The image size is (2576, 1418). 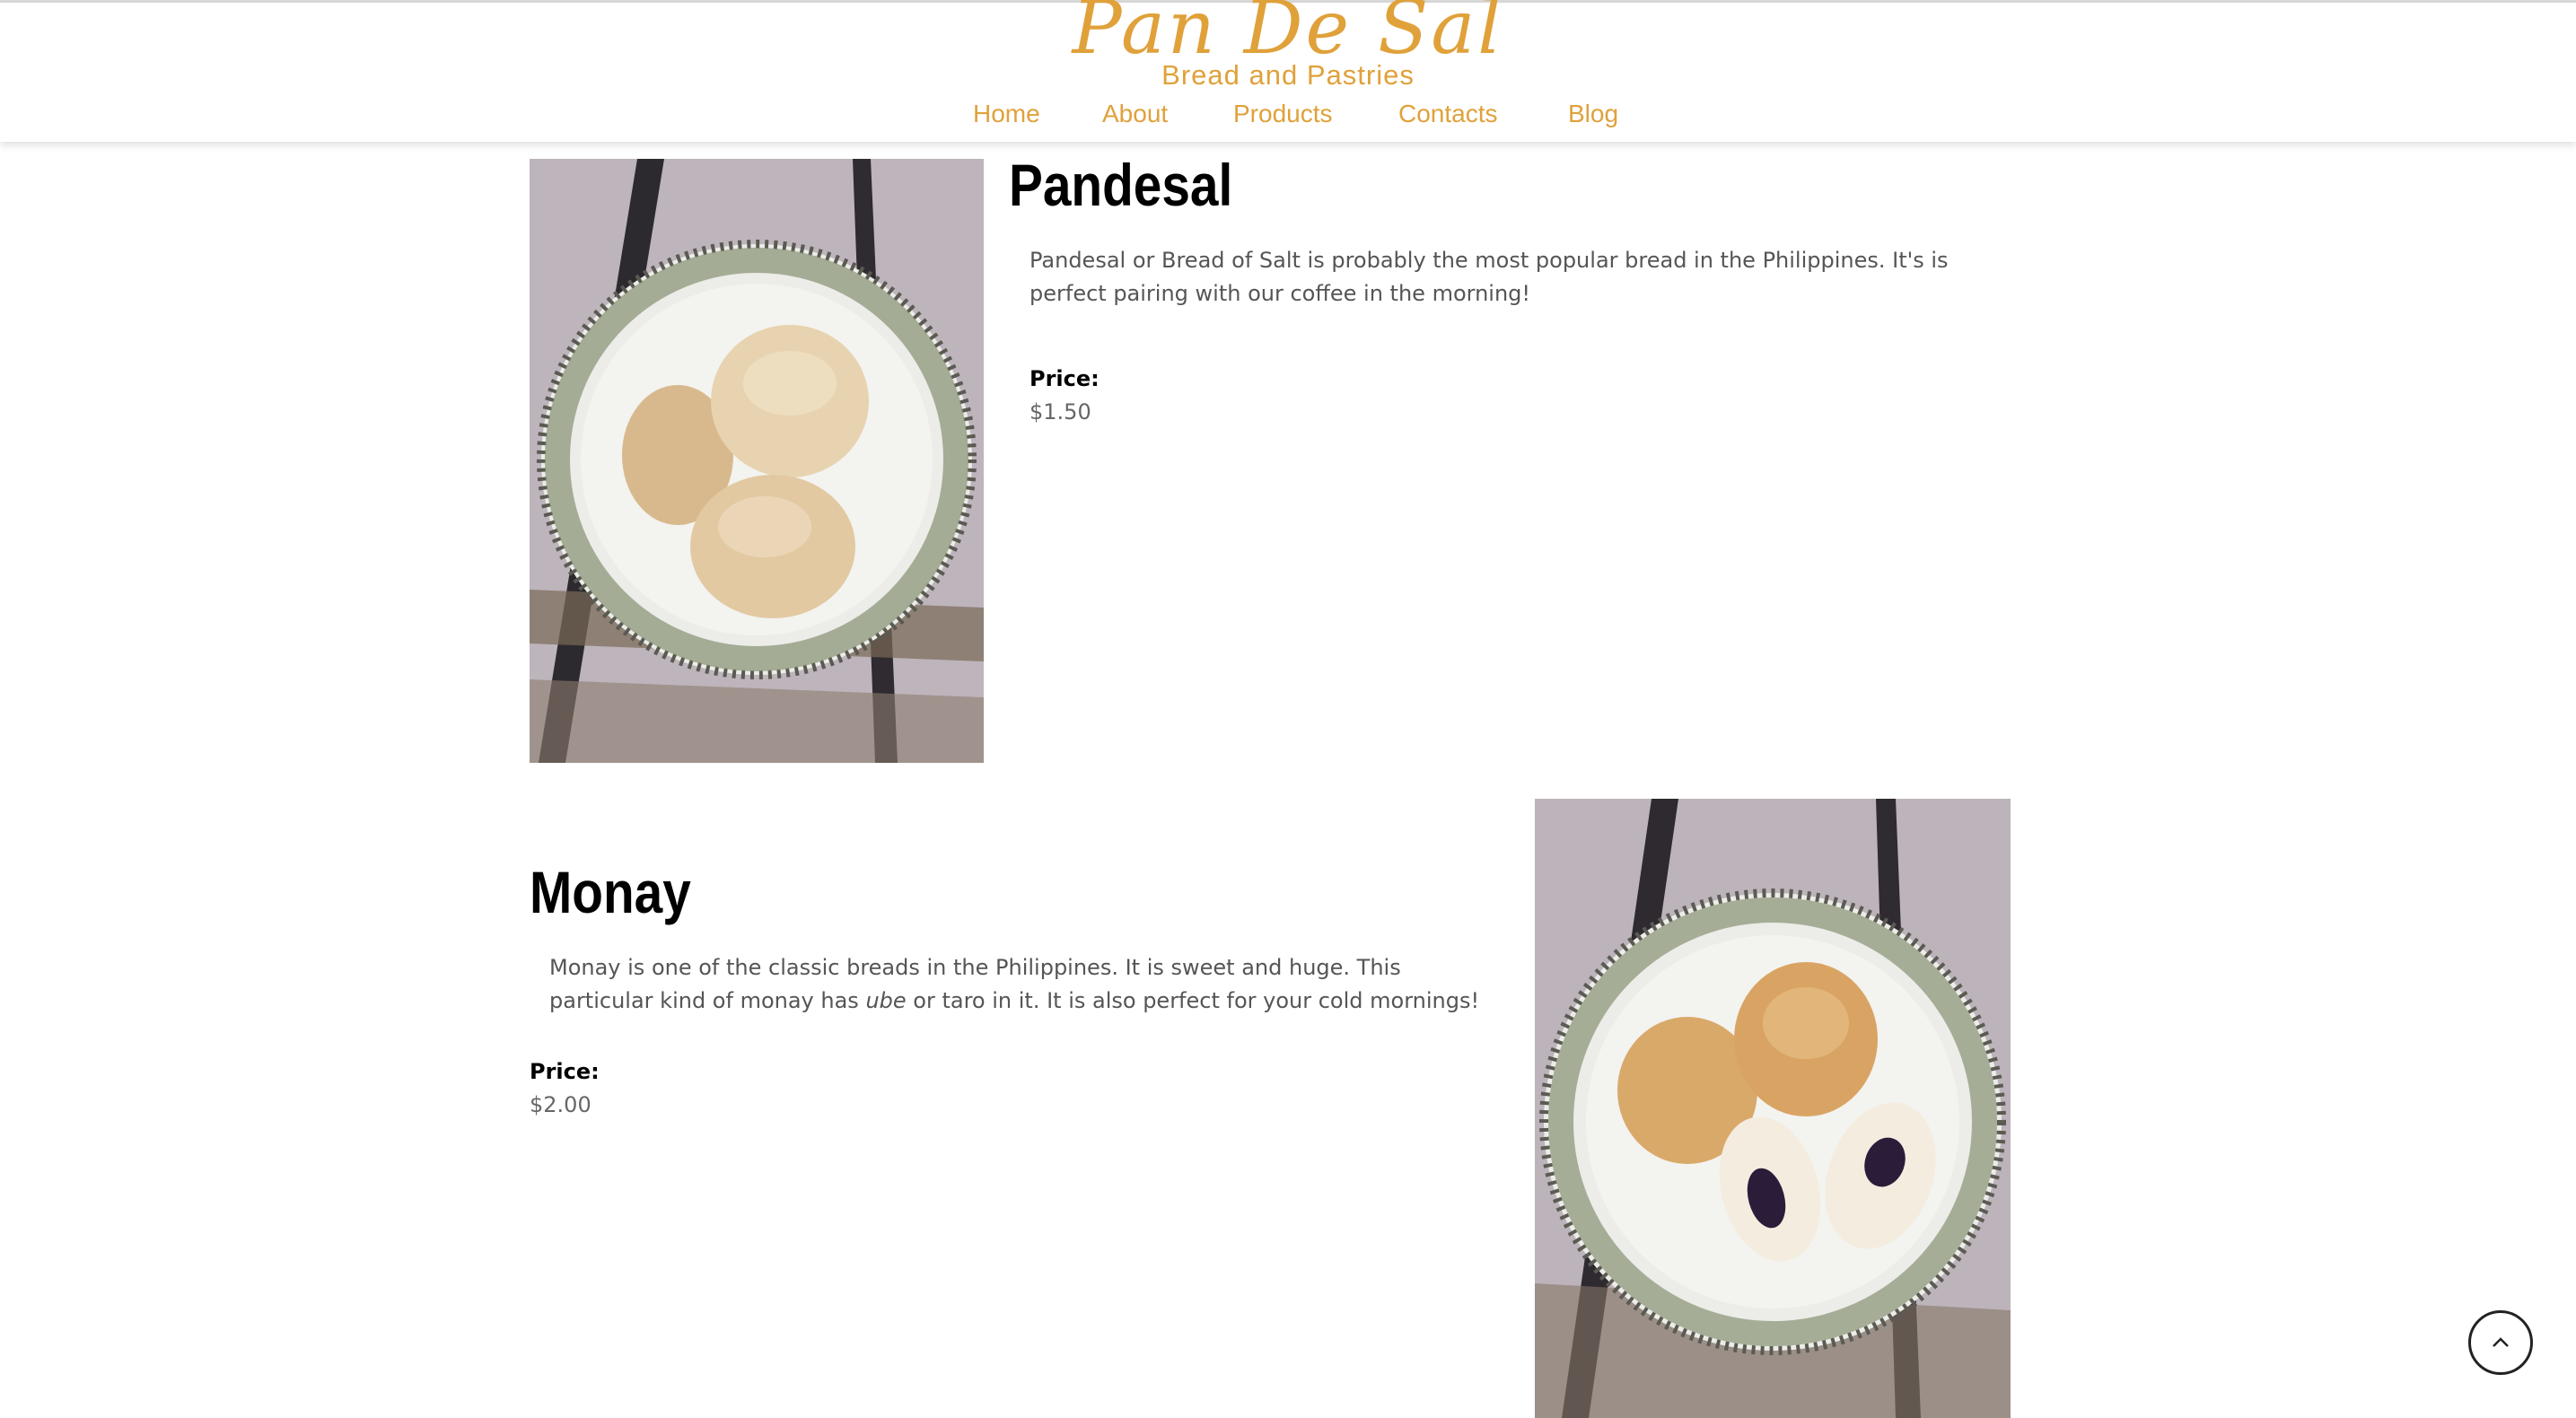 What do you see at coordinates (1006, 114) in the screenshot?
I see `nav-home: Home` at bounding box center [1006, 114].